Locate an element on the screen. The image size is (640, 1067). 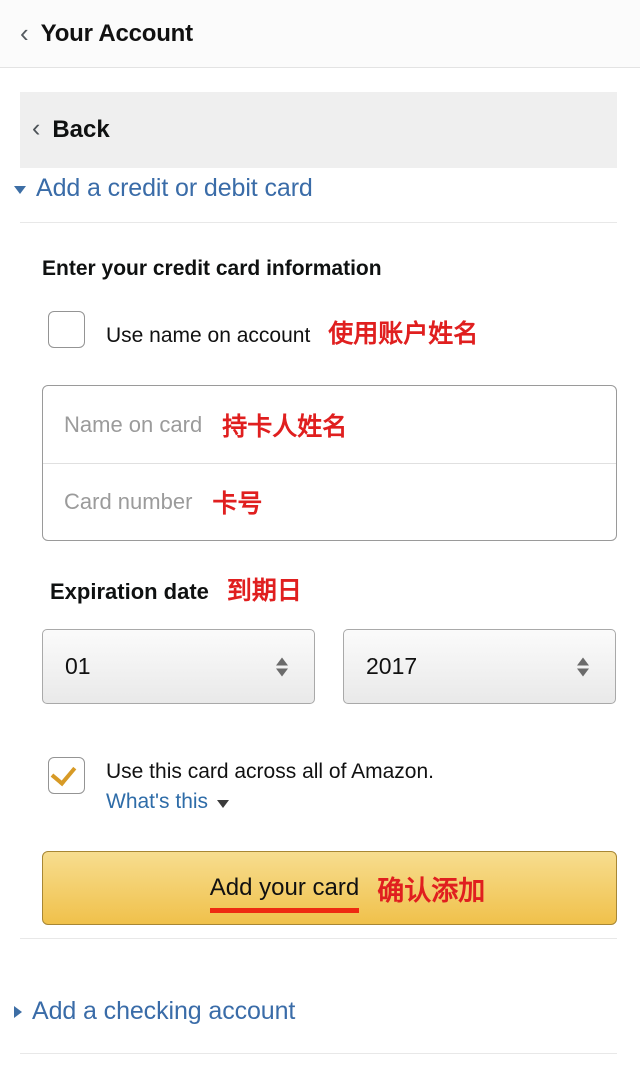
app-bar: ‹ Your Account is located at coordinates (320, 34).